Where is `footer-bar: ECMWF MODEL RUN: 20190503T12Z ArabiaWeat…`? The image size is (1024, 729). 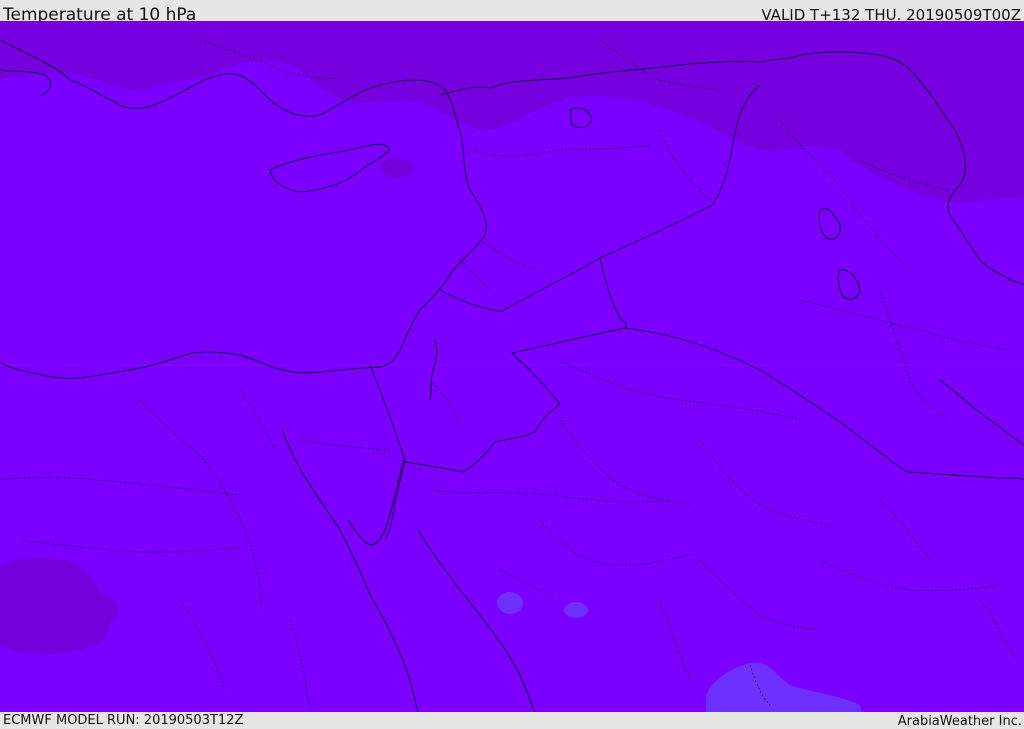 footer-bar: ECMWF MODEL RUN: 20190503T12Z ArabiaWeat… is located at coordinates (512, 720).